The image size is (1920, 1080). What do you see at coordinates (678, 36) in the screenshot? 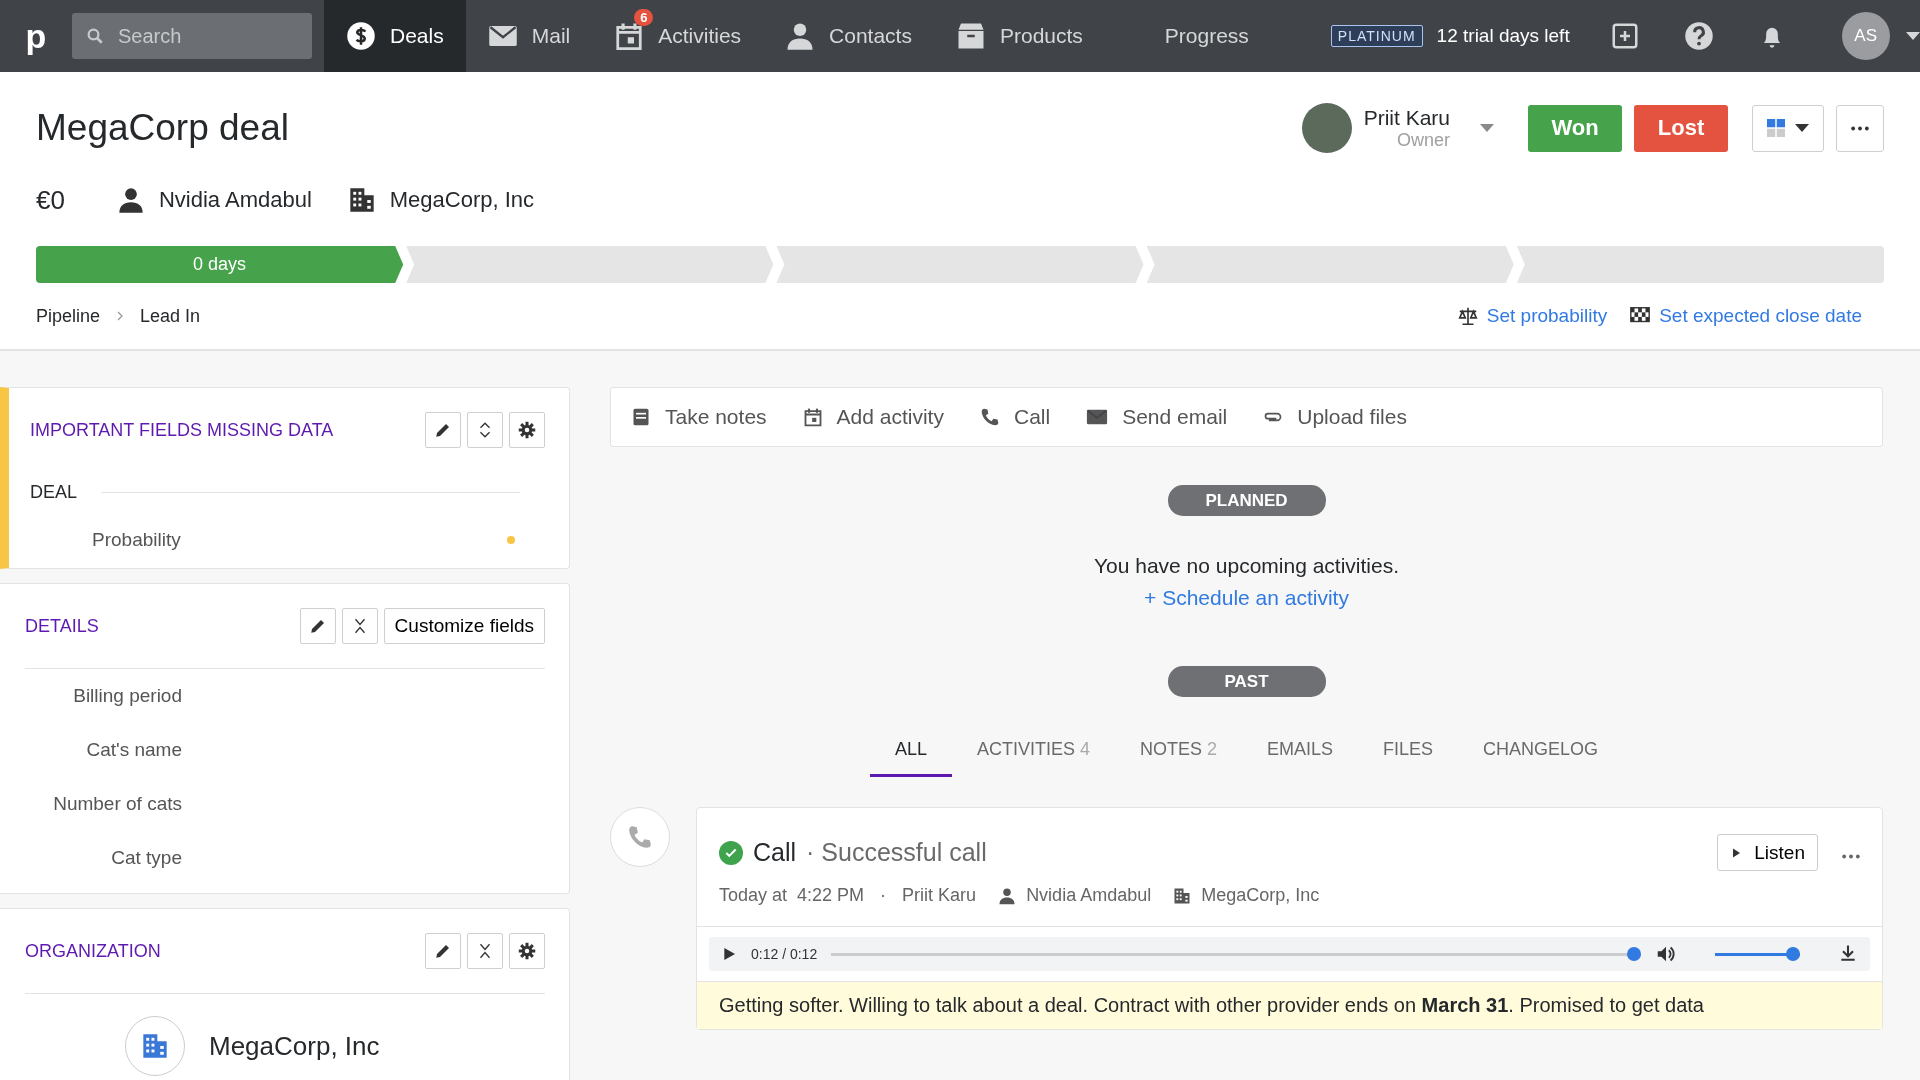
I see `nav-tab: Activities 6` at bounding box center [678, 36].